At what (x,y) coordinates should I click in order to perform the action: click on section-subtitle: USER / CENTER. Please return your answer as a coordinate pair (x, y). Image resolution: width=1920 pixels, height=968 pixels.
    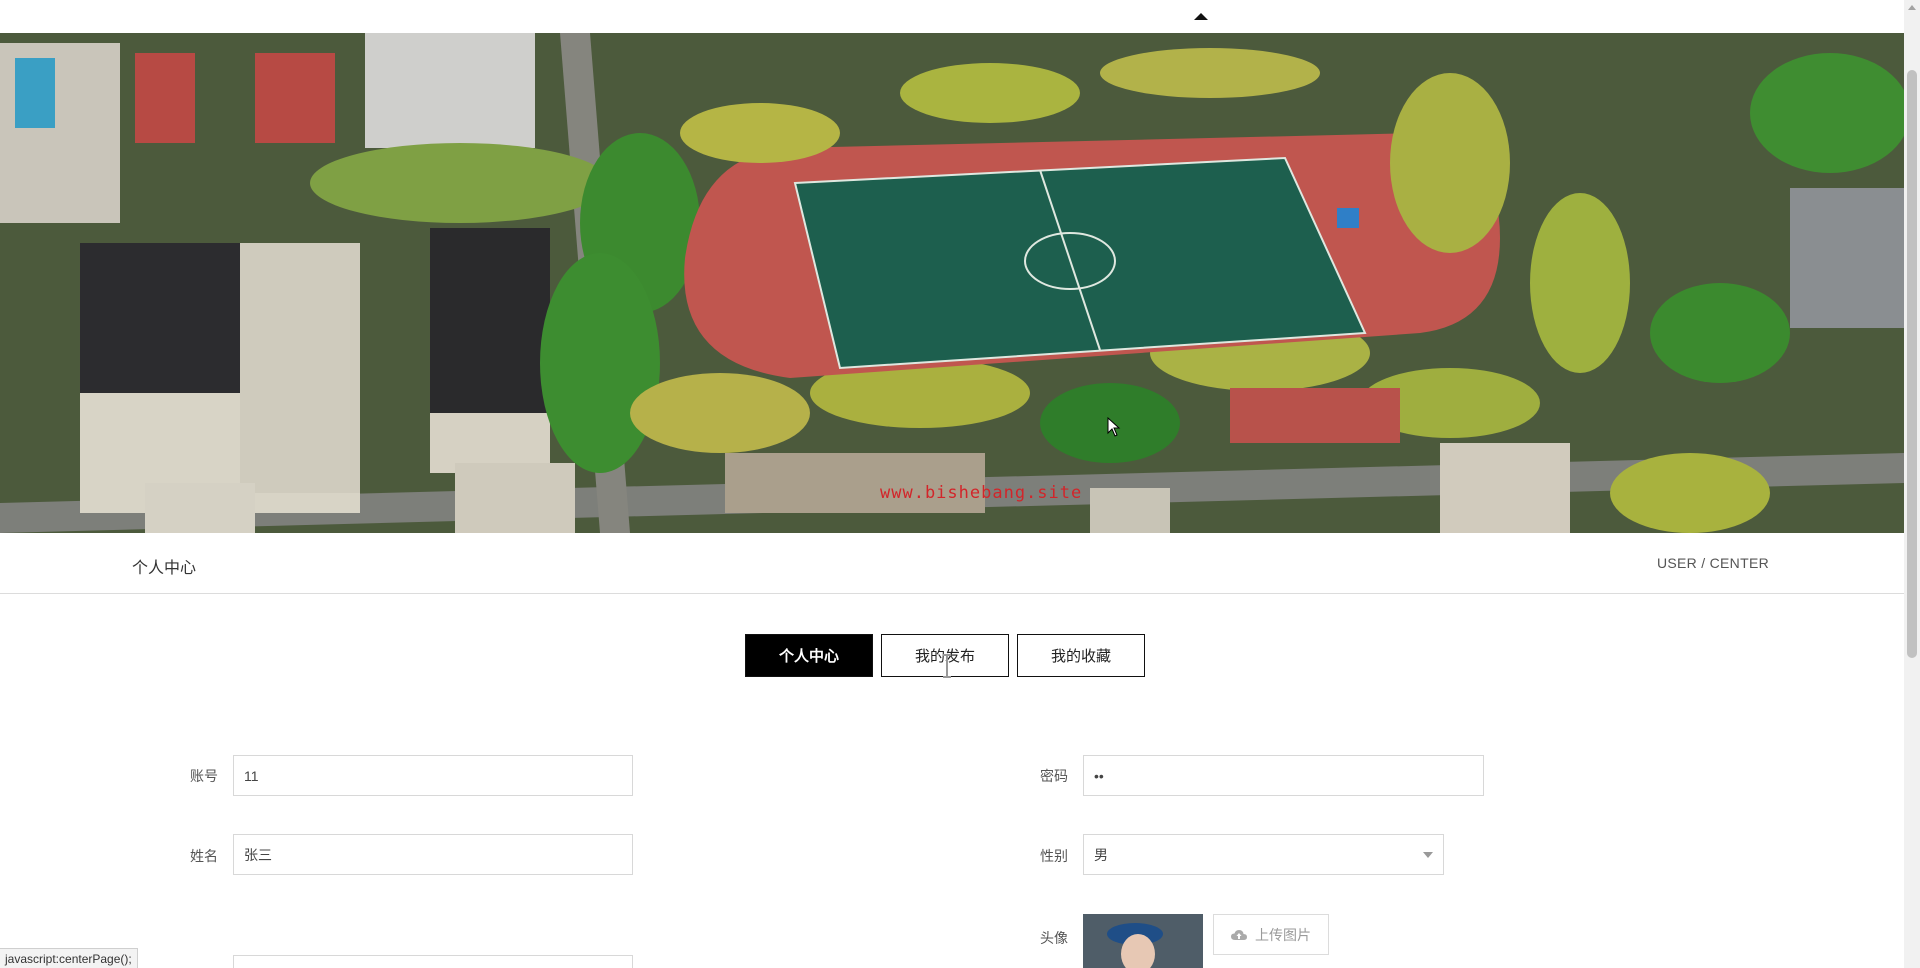
    Looking at the image, I should click on (1712, 563).